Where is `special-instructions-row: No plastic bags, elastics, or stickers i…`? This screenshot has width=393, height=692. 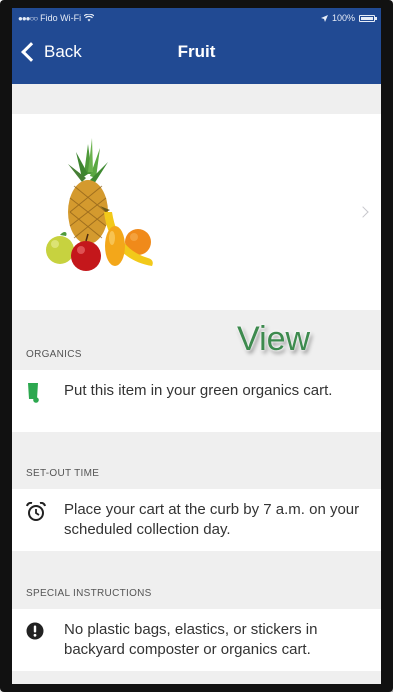
special-instructions-row: No plastic bags, elastics, or stickers i… is located at coordinates (196, 640).